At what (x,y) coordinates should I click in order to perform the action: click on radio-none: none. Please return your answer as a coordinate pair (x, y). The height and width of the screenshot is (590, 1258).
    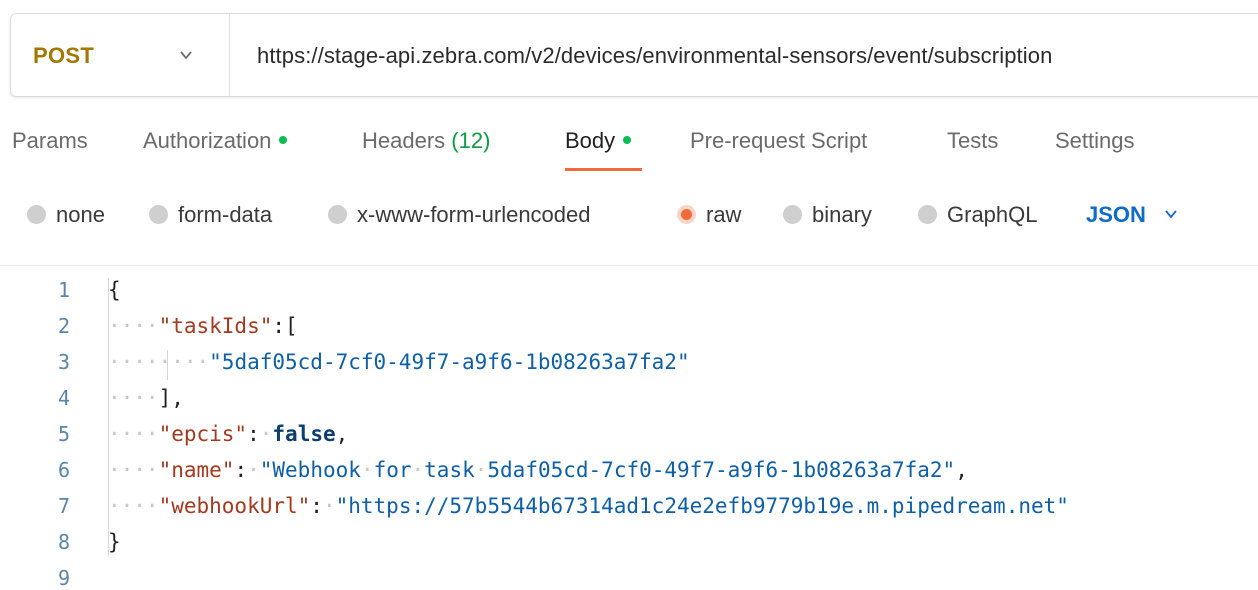
    Looking at the image, I should click on (66, 215).